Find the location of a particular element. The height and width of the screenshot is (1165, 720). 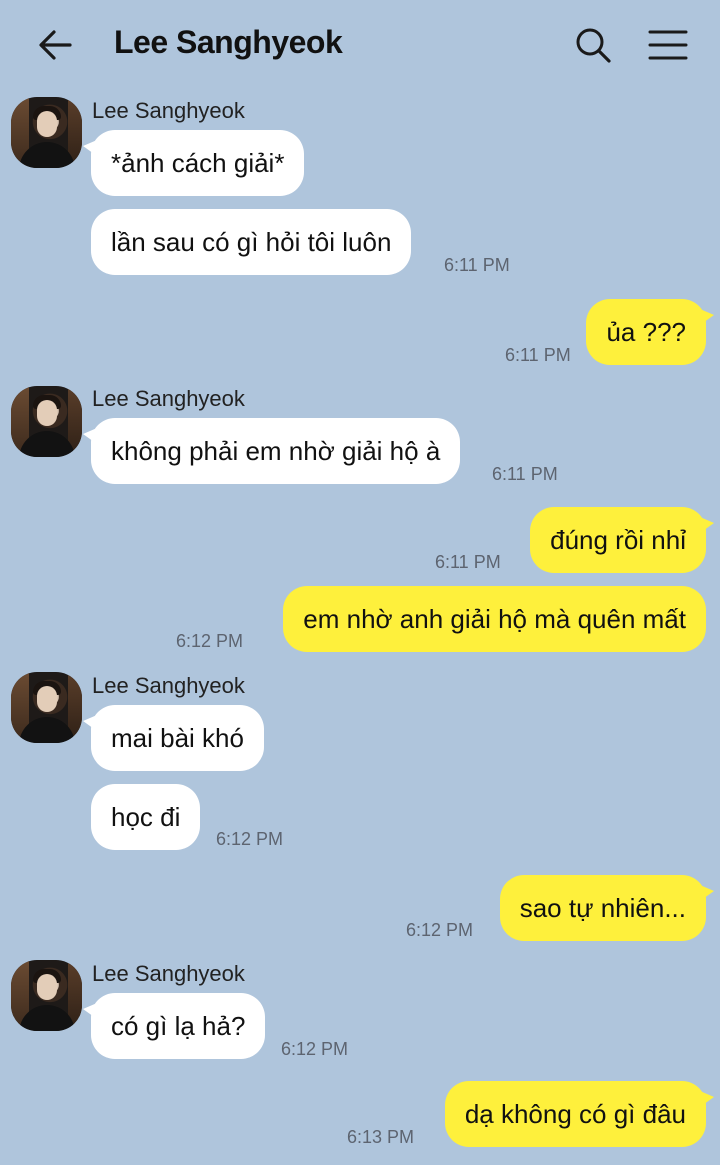

message-bubble-outgoing: em nhờ anh giải hộ mà quên mất is located at coordinates (494, 619).